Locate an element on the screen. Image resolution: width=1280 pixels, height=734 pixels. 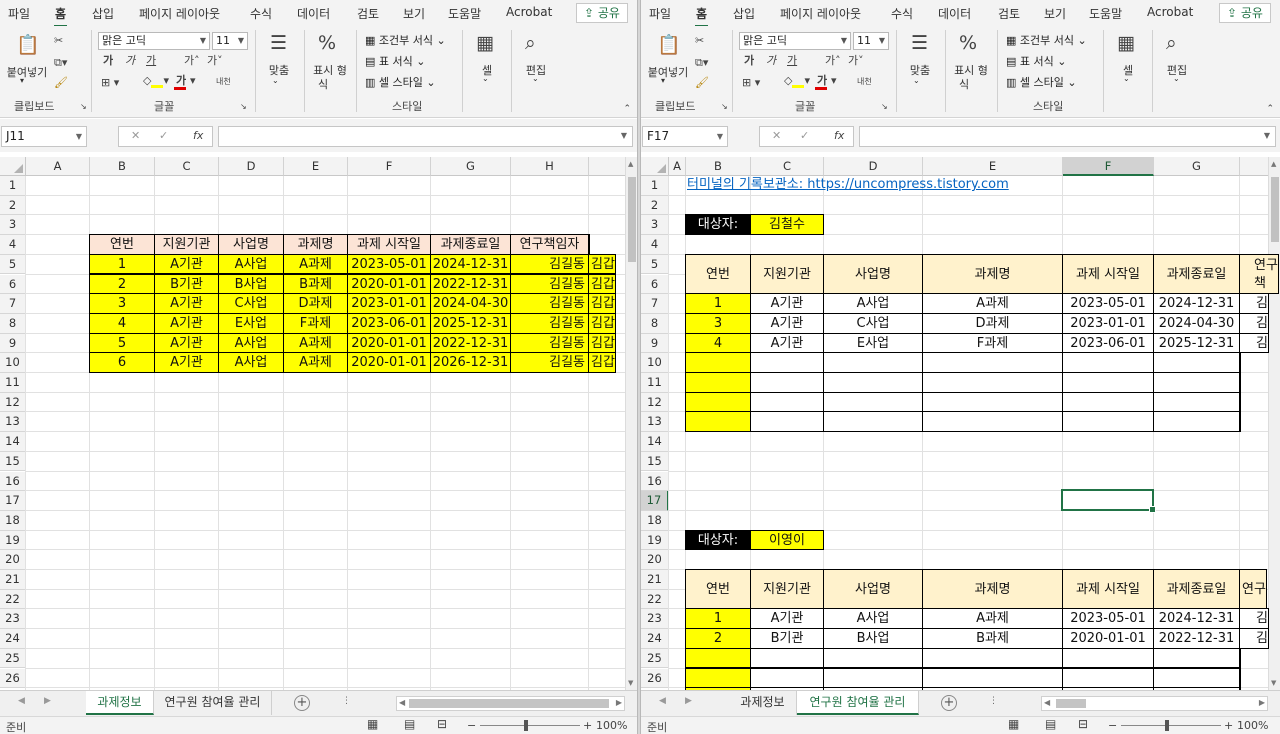
row-header: 12 is located at coordinates (655, 402).